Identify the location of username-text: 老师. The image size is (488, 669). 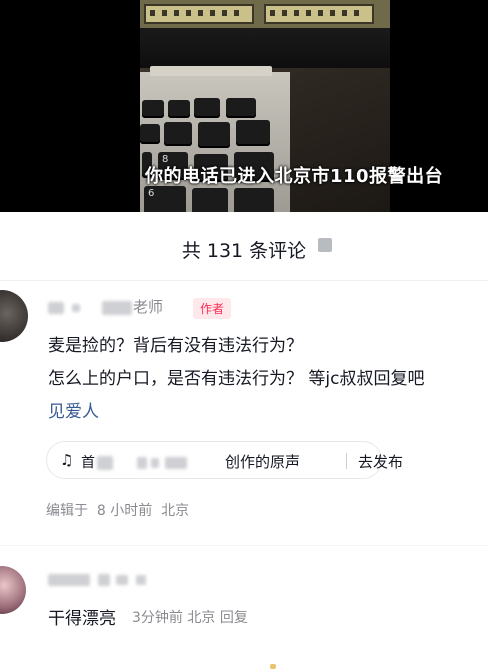
(148, 307).